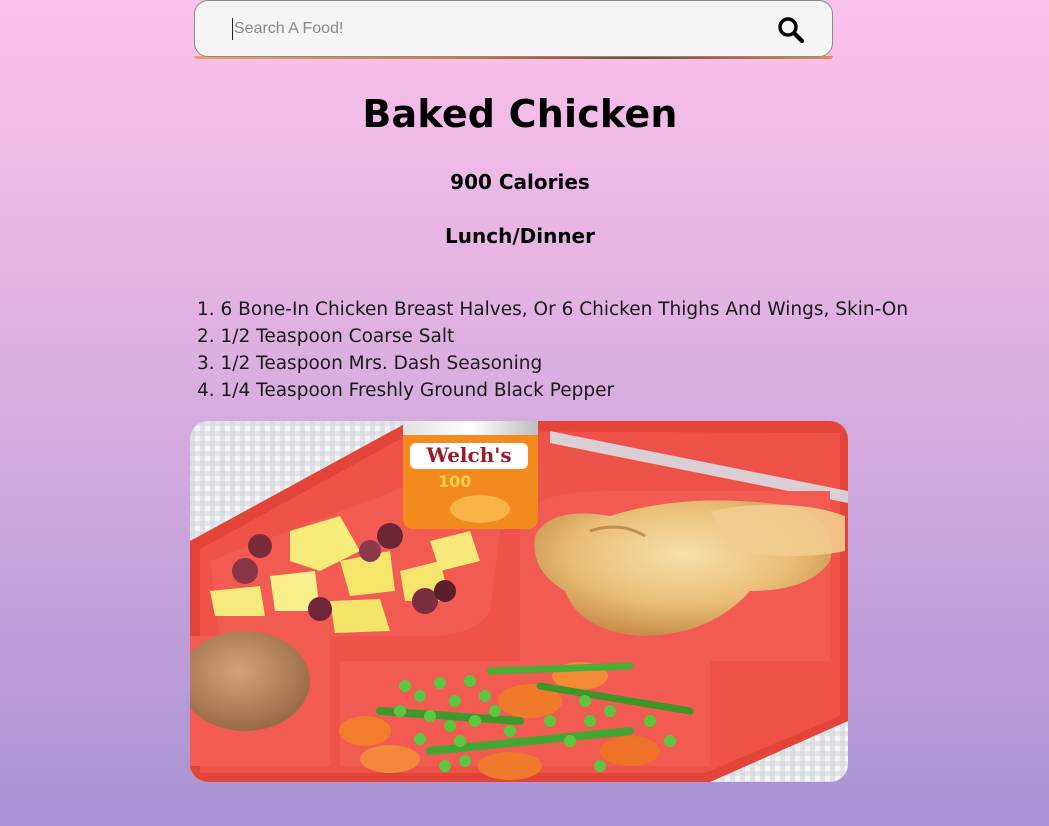 This screenshot has width=1049, height=826. What do you see at coordinates (492, 29) in the screenshot?
I see `search-input` at bounding box center [492, 29].